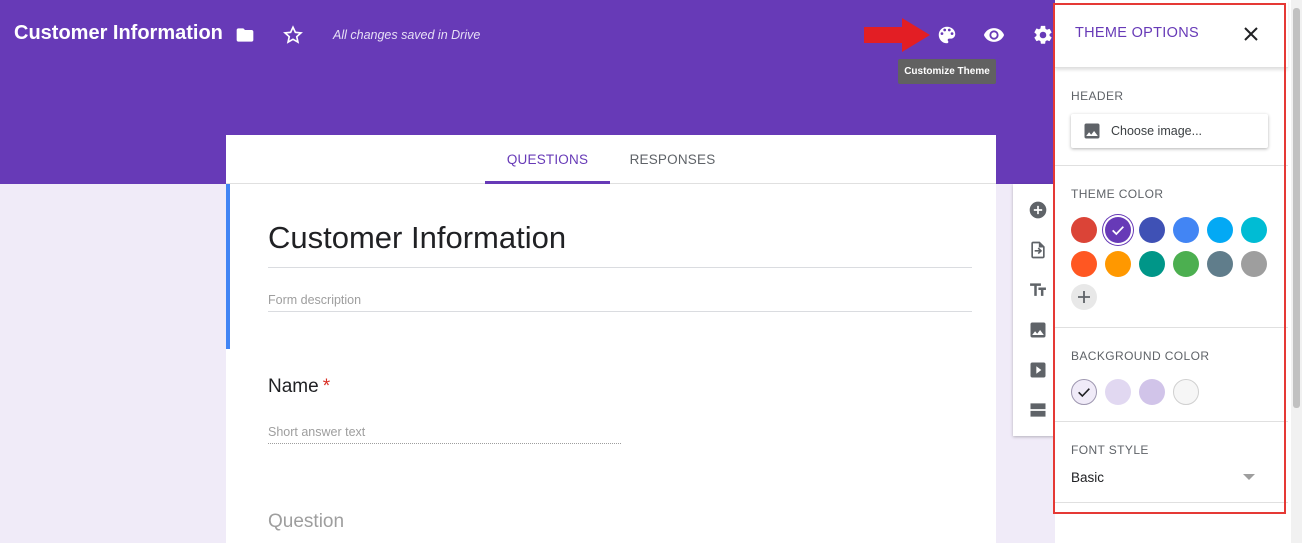 This screenshot has width=1302, height=543. I want to click on title-text-icon, so click(1038, 290).